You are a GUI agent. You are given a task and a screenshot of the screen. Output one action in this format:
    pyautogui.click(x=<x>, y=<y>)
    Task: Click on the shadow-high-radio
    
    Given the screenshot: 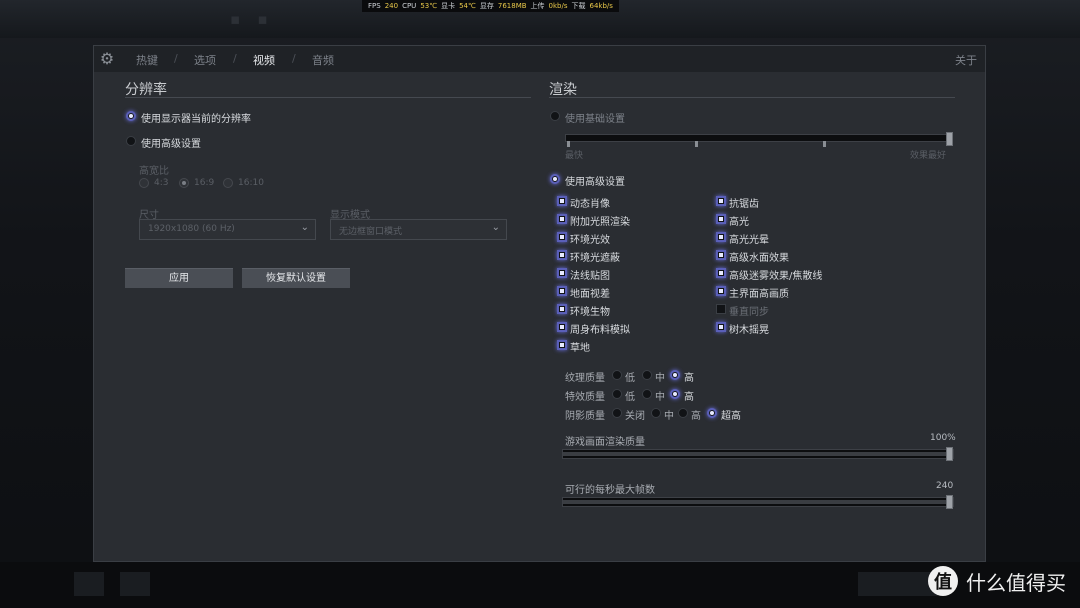 What is the action you would take?
    pyautogui.click(x=683, y=413)
    